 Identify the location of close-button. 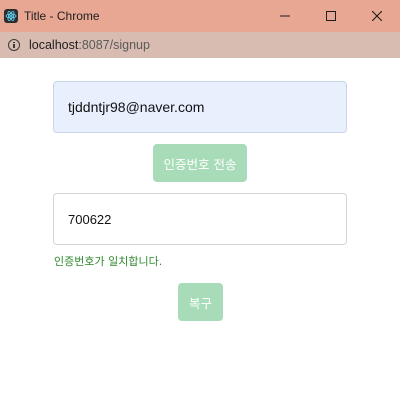
(377, 16).